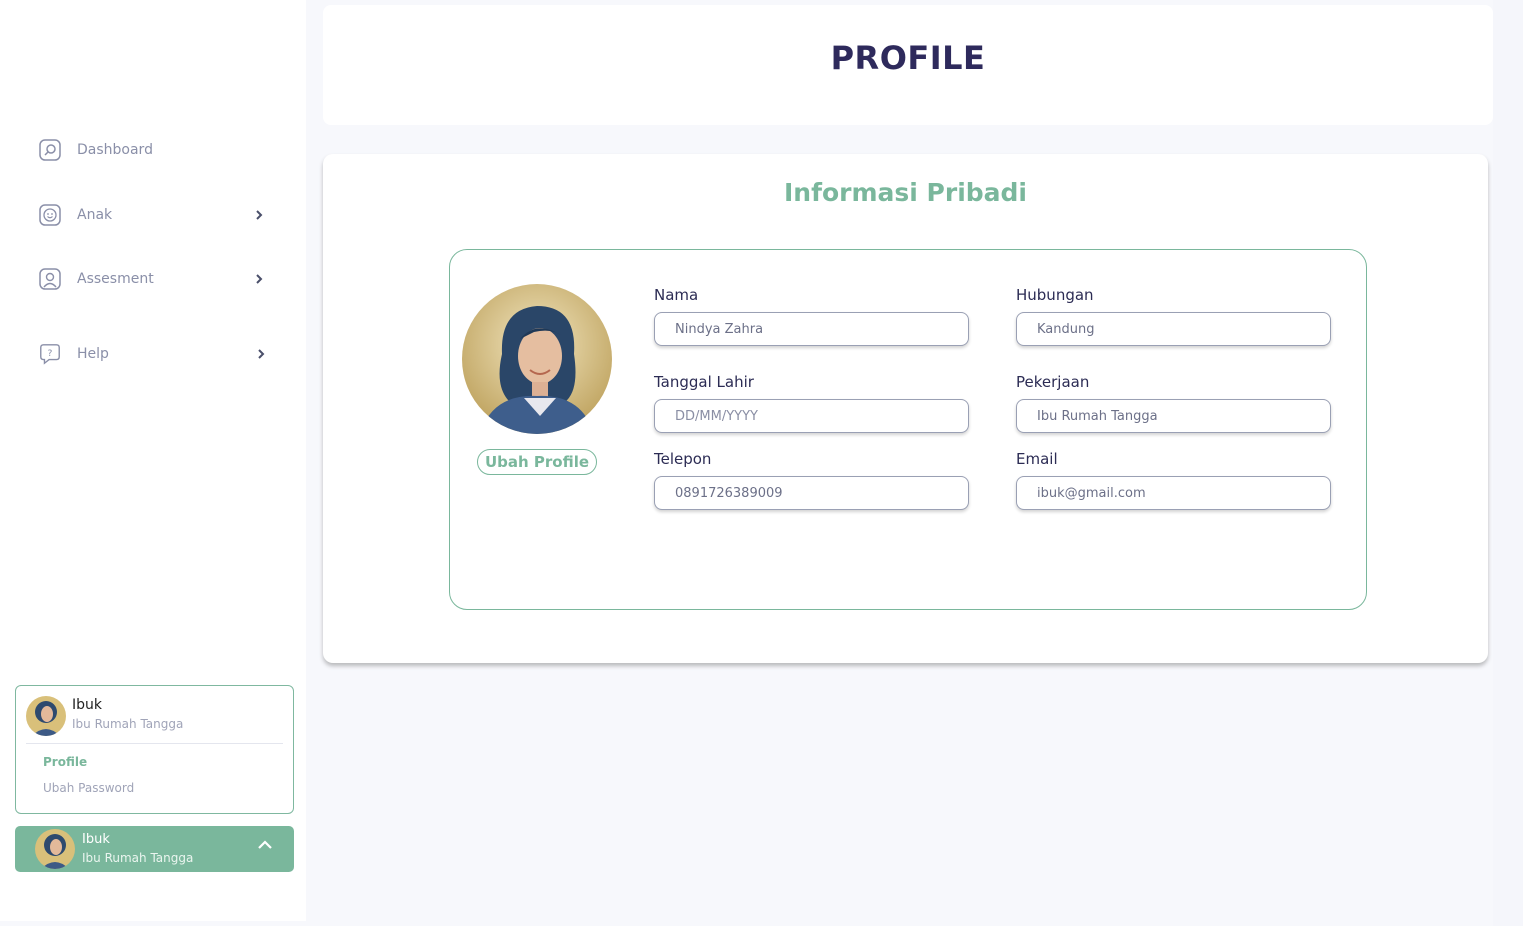  I want to click on hubungan-input, so click(1173, 329).